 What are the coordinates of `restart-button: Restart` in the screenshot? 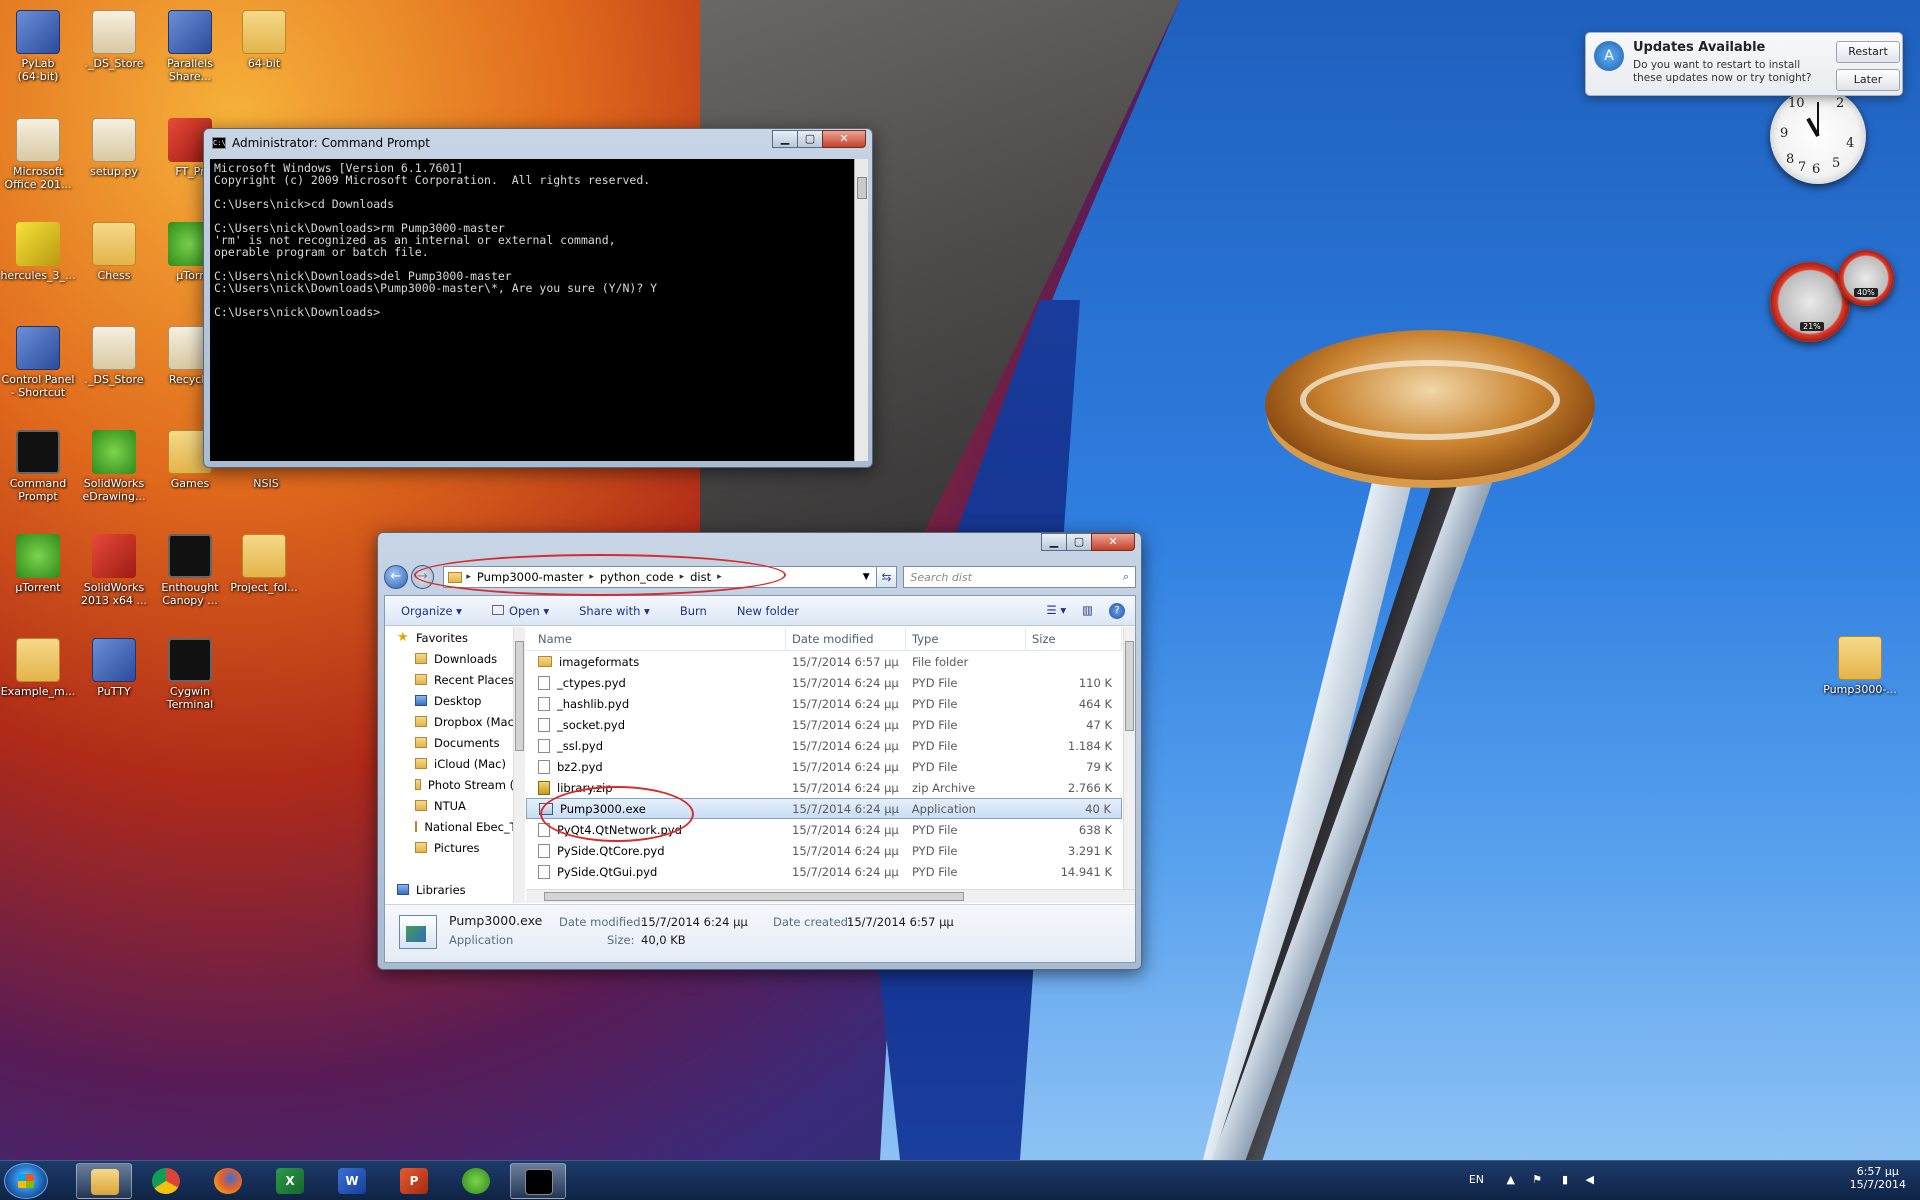 It's located at (1868, 52).